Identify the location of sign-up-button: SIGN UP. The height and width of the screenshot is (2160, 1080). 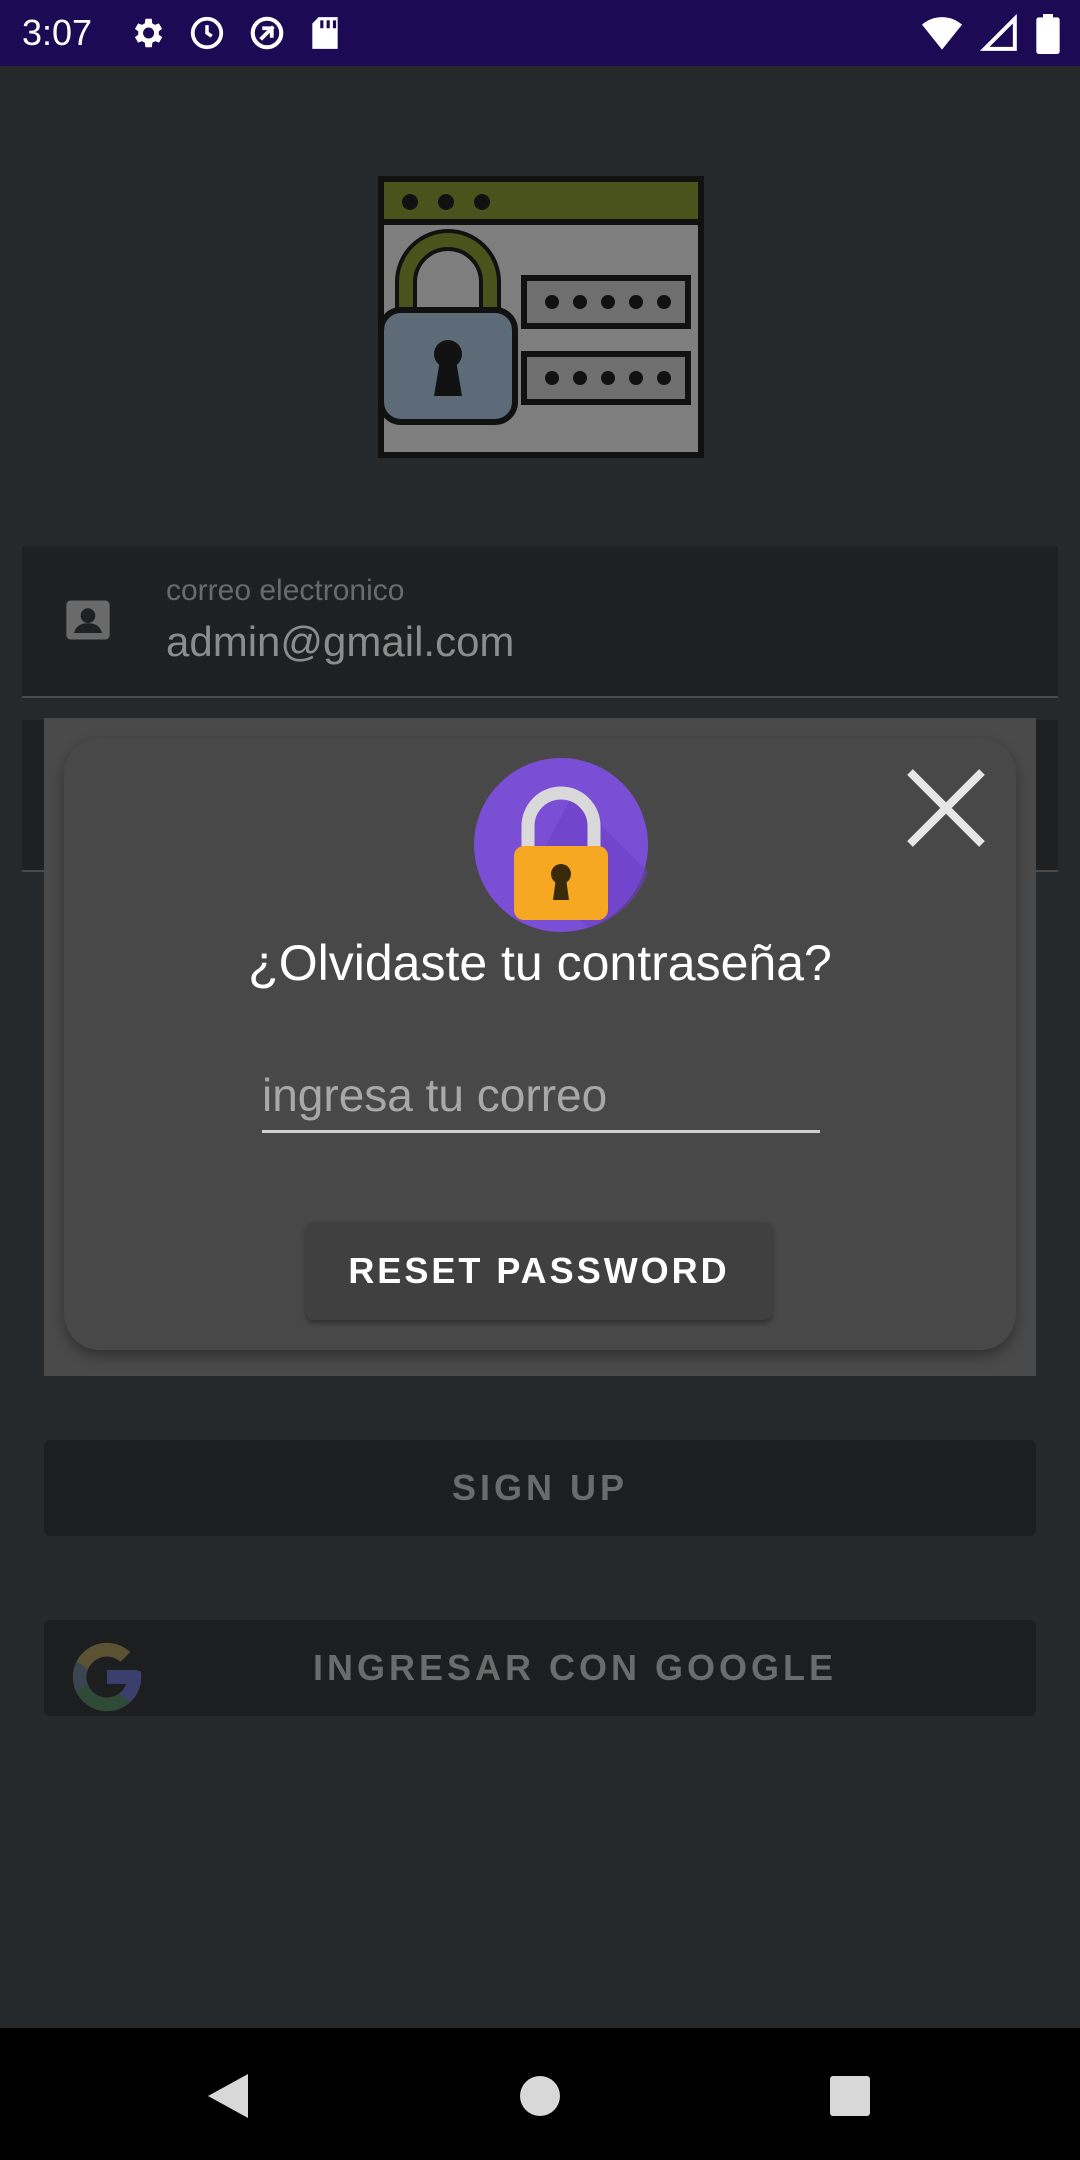
(540, 1488).